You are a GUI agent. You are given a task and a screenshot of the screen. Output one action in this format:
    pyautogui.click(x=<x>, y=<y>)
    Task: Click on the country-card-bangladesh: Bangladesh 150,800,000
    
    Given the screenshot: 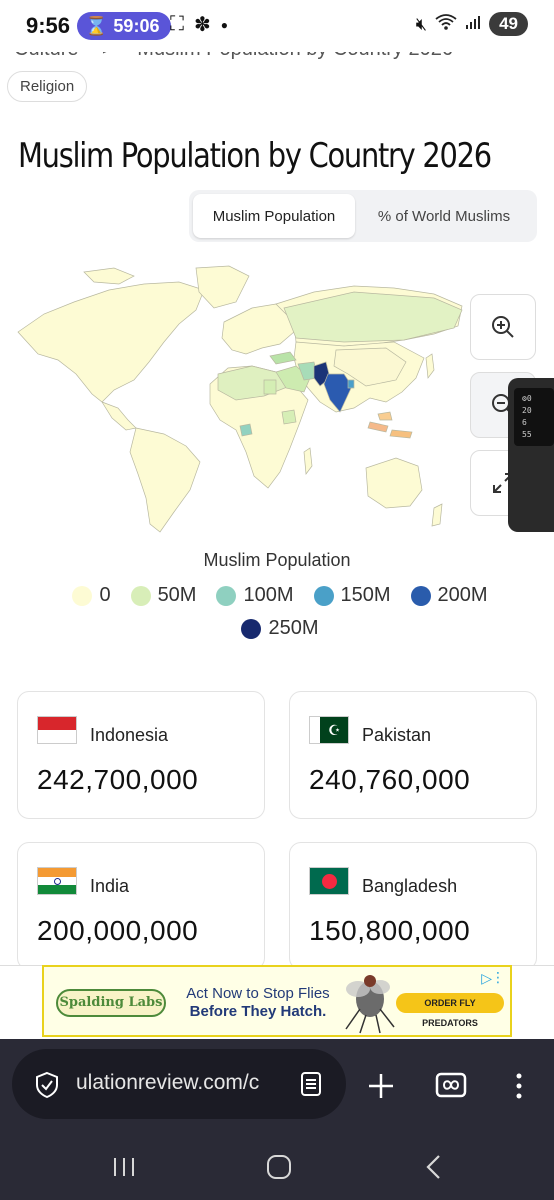 What is the action you would take?
    pyautogui.click(x=413, y=906)
    